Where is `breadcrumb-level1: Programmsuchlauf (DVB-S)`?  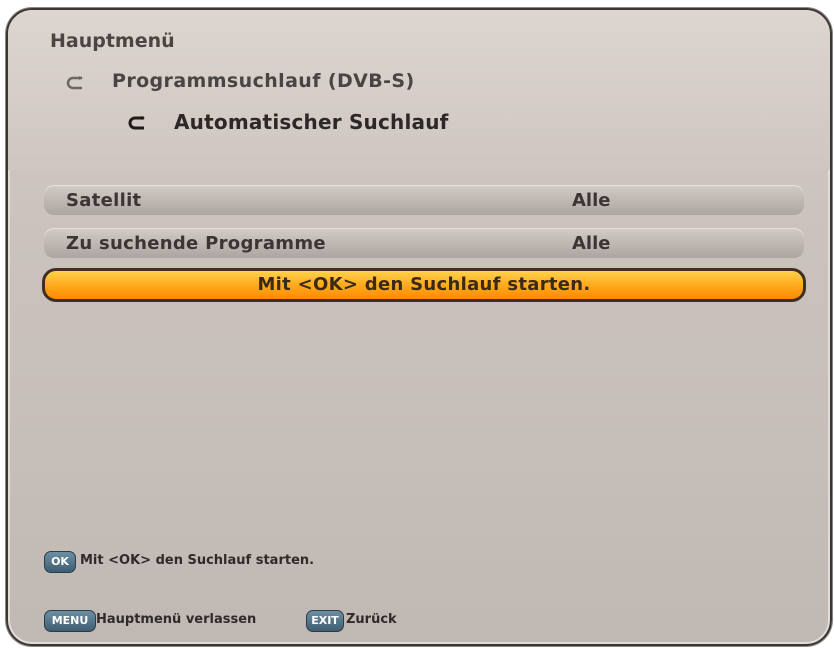
breadcrumb-level1: Programmsuchlauf (DVB-S) is located at coordinates (263, 81).